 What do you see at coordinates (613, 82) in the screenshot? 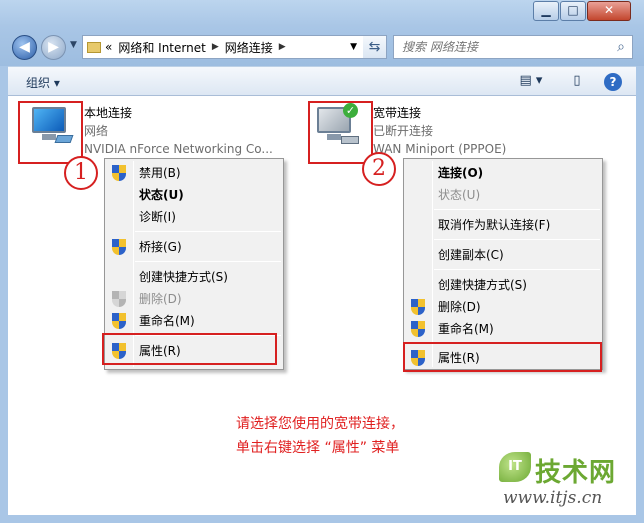
I see `help-button: ?` at bounding box center [613, 82].